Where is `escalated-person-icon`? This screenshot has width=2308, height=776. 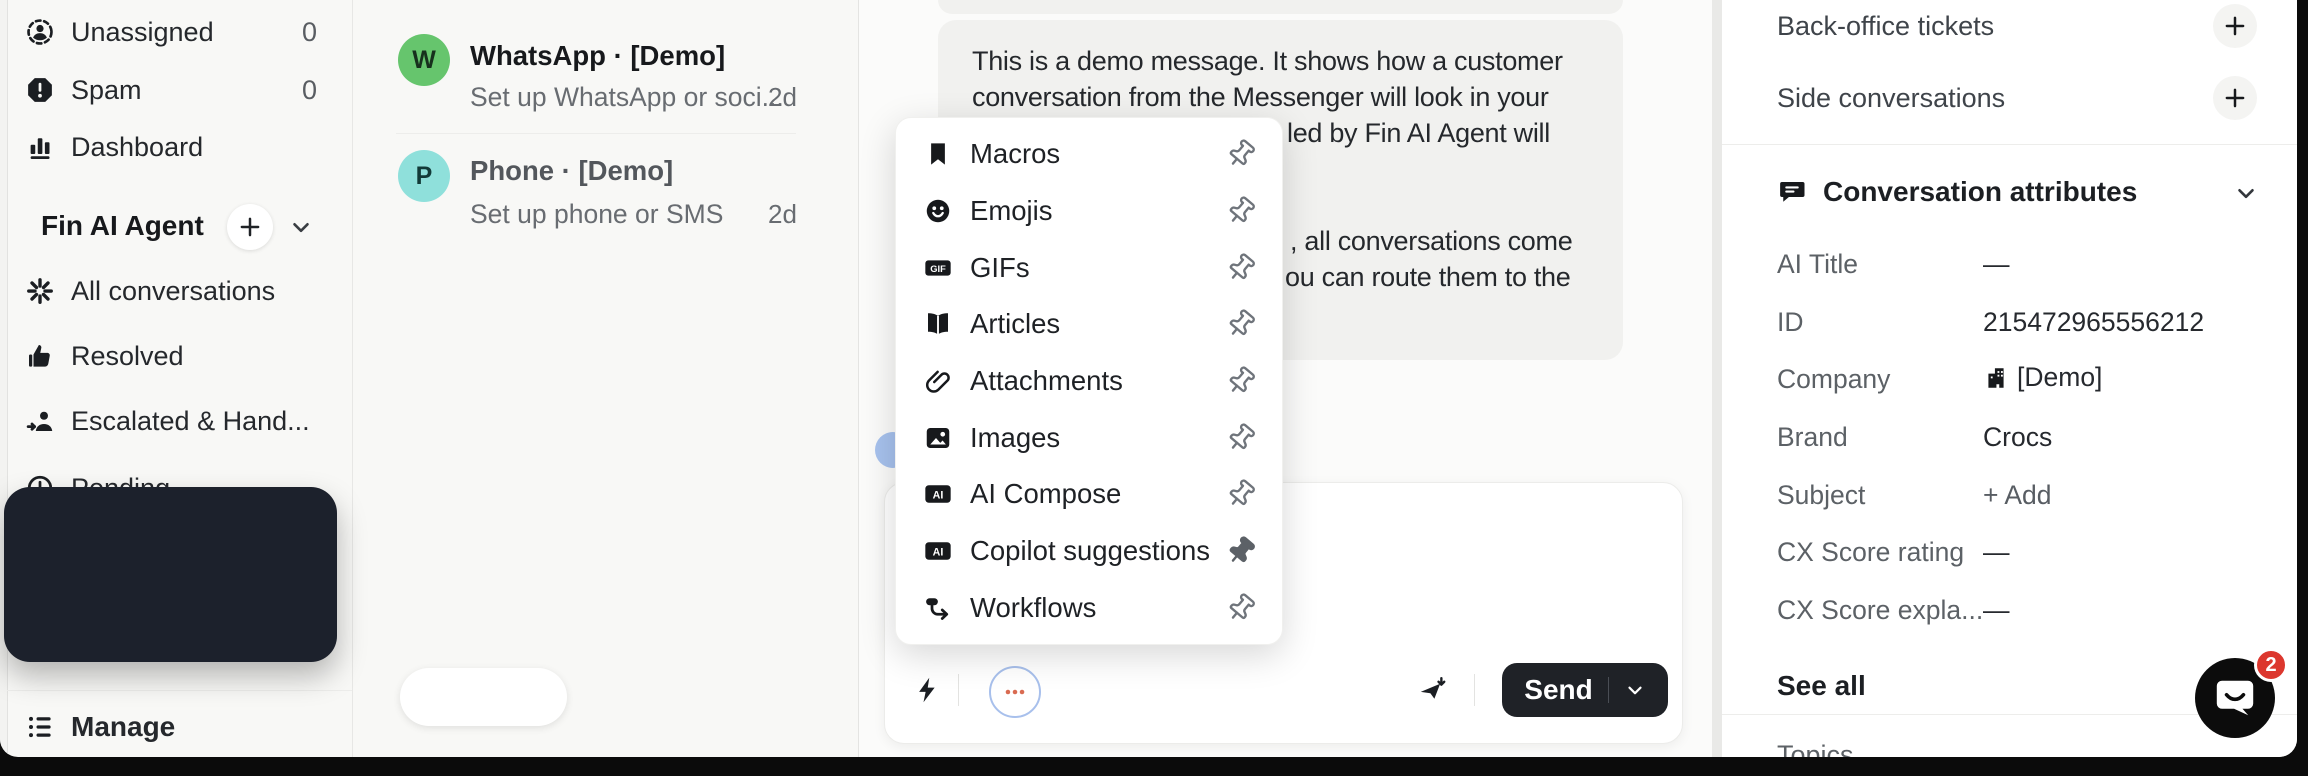 escalated-person-icon is located at coordinates (40, 421).